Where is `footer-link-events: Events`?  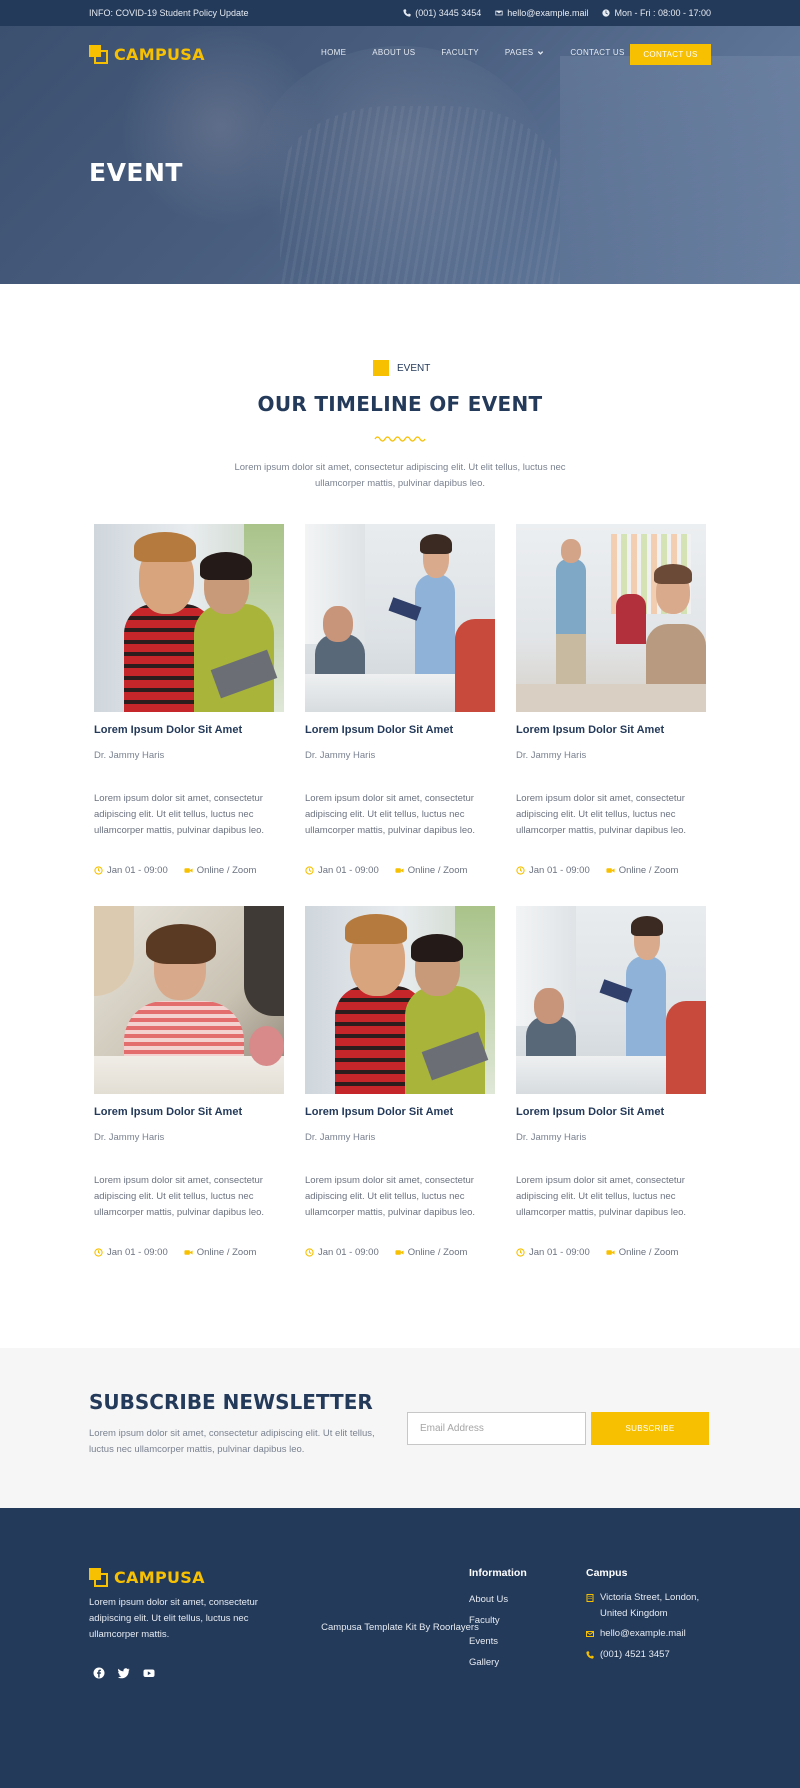
footer-link-events: Events is located at coordinates (483, 1641).